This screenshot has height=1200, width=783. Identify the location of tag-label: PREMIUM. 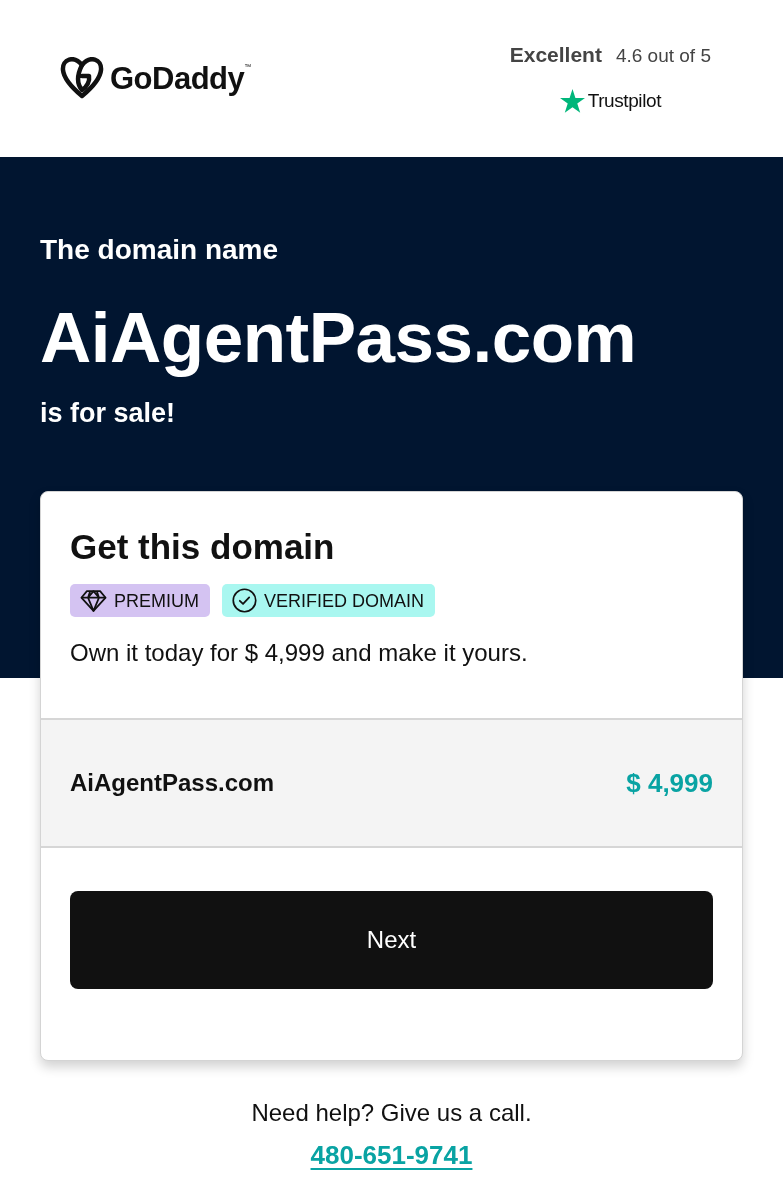
(156, 600).